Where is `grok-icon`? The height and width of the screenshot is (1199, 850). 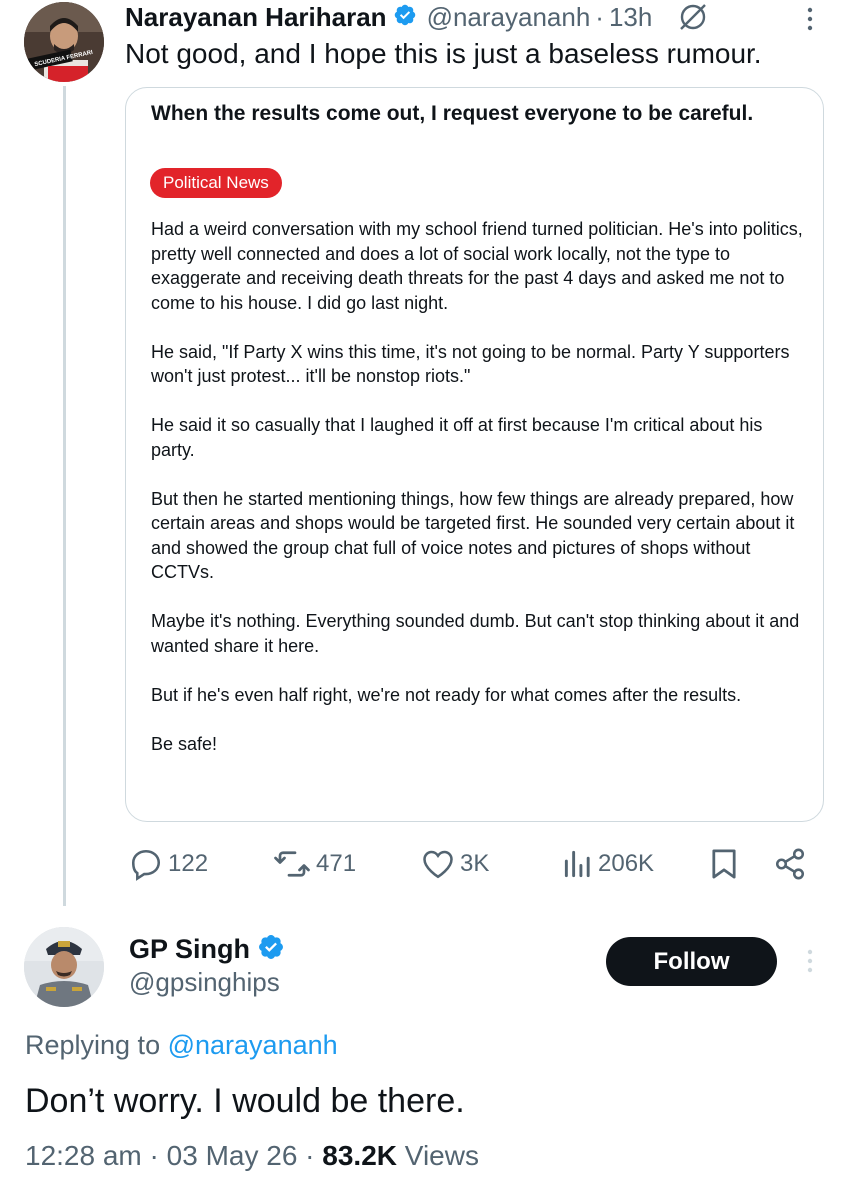
grok-icon is located at coordinates (693, 17).